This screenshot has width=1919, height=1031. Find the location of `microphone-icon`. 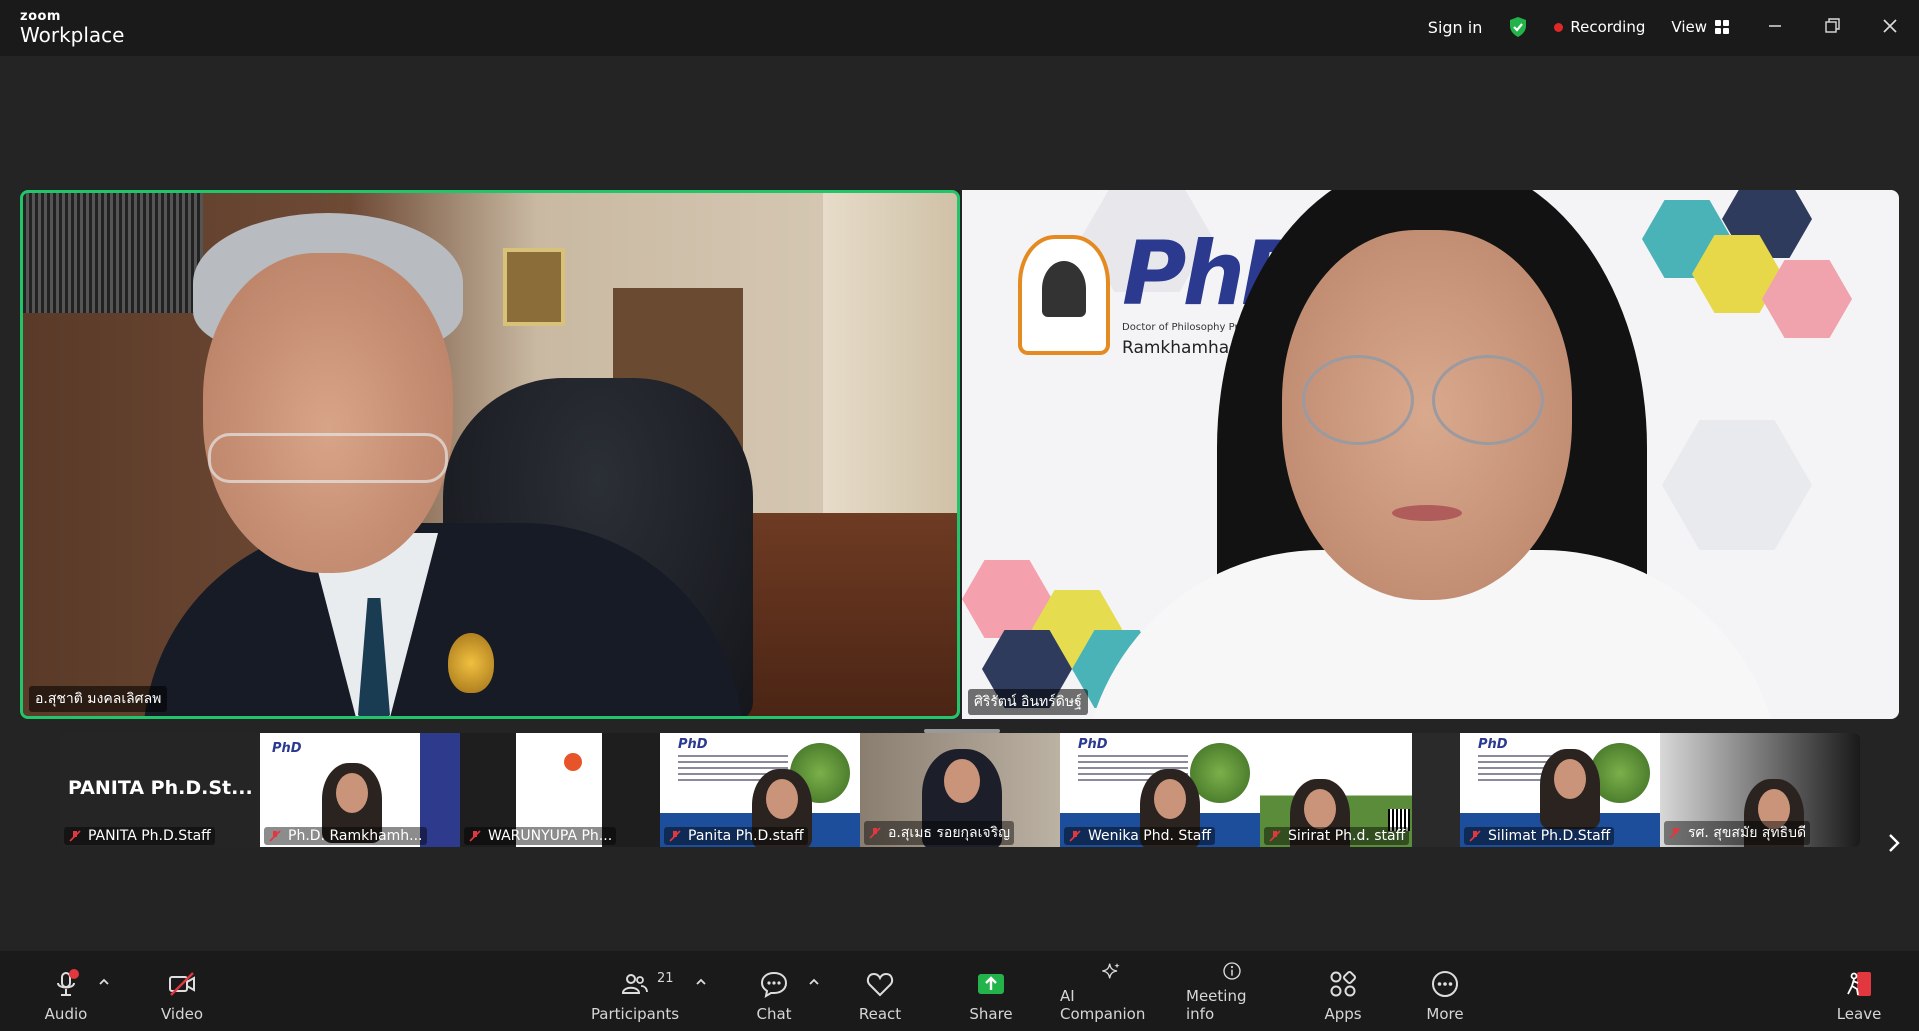

microphone-icon is located at coordinates (68, 982).